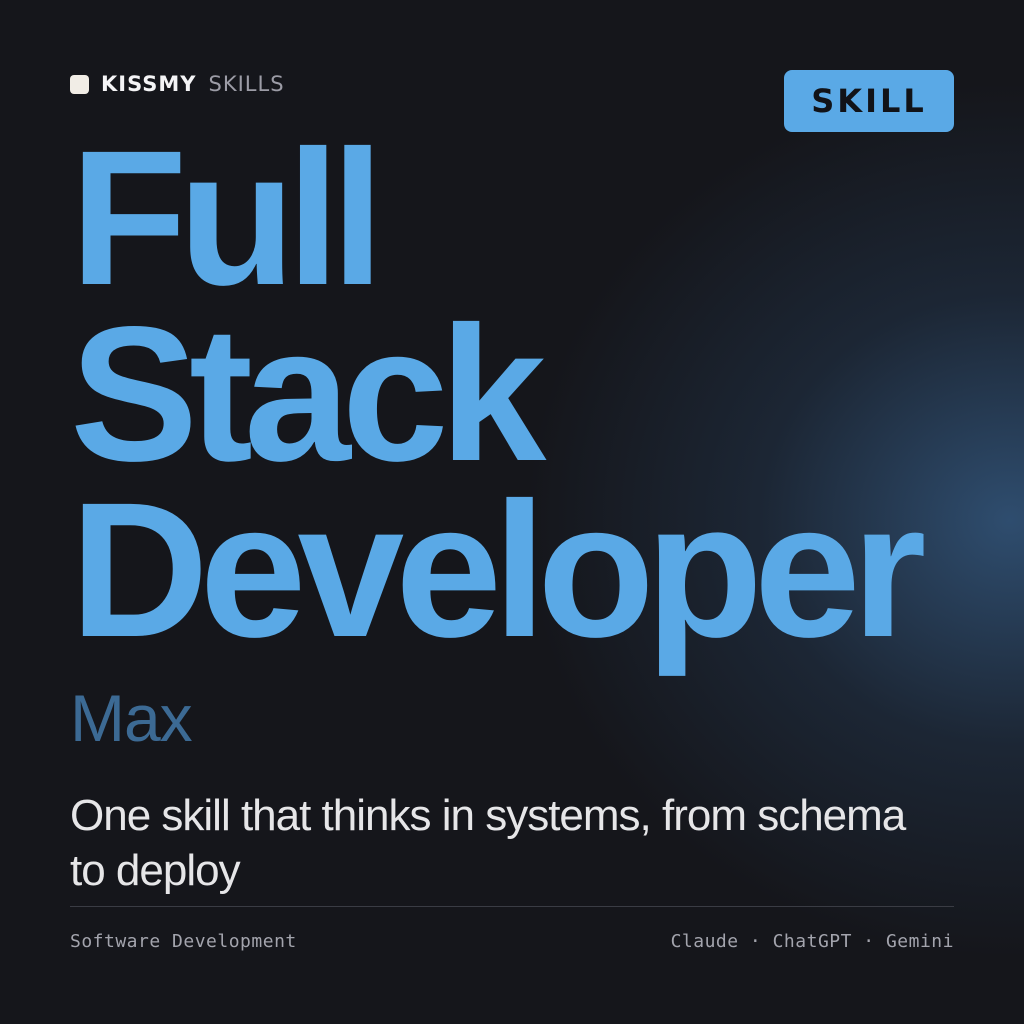 This screenshot has height=1024, width=1024. I want to click on category-label: Software Development, so click(183, 941).